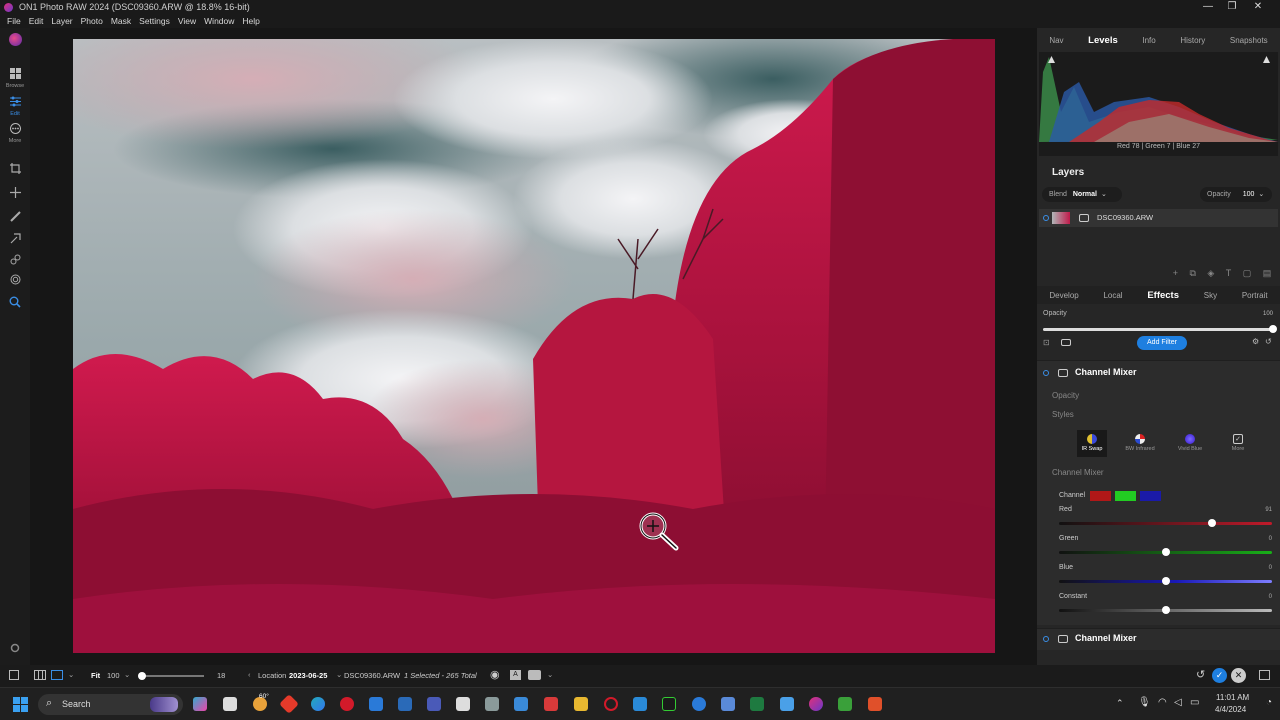 This screenshot has height=720, width=1280. What do you see at coordinates (463, 704) in the screenshot?
I see `photos-app-icon` at bounding box center [463, 704].